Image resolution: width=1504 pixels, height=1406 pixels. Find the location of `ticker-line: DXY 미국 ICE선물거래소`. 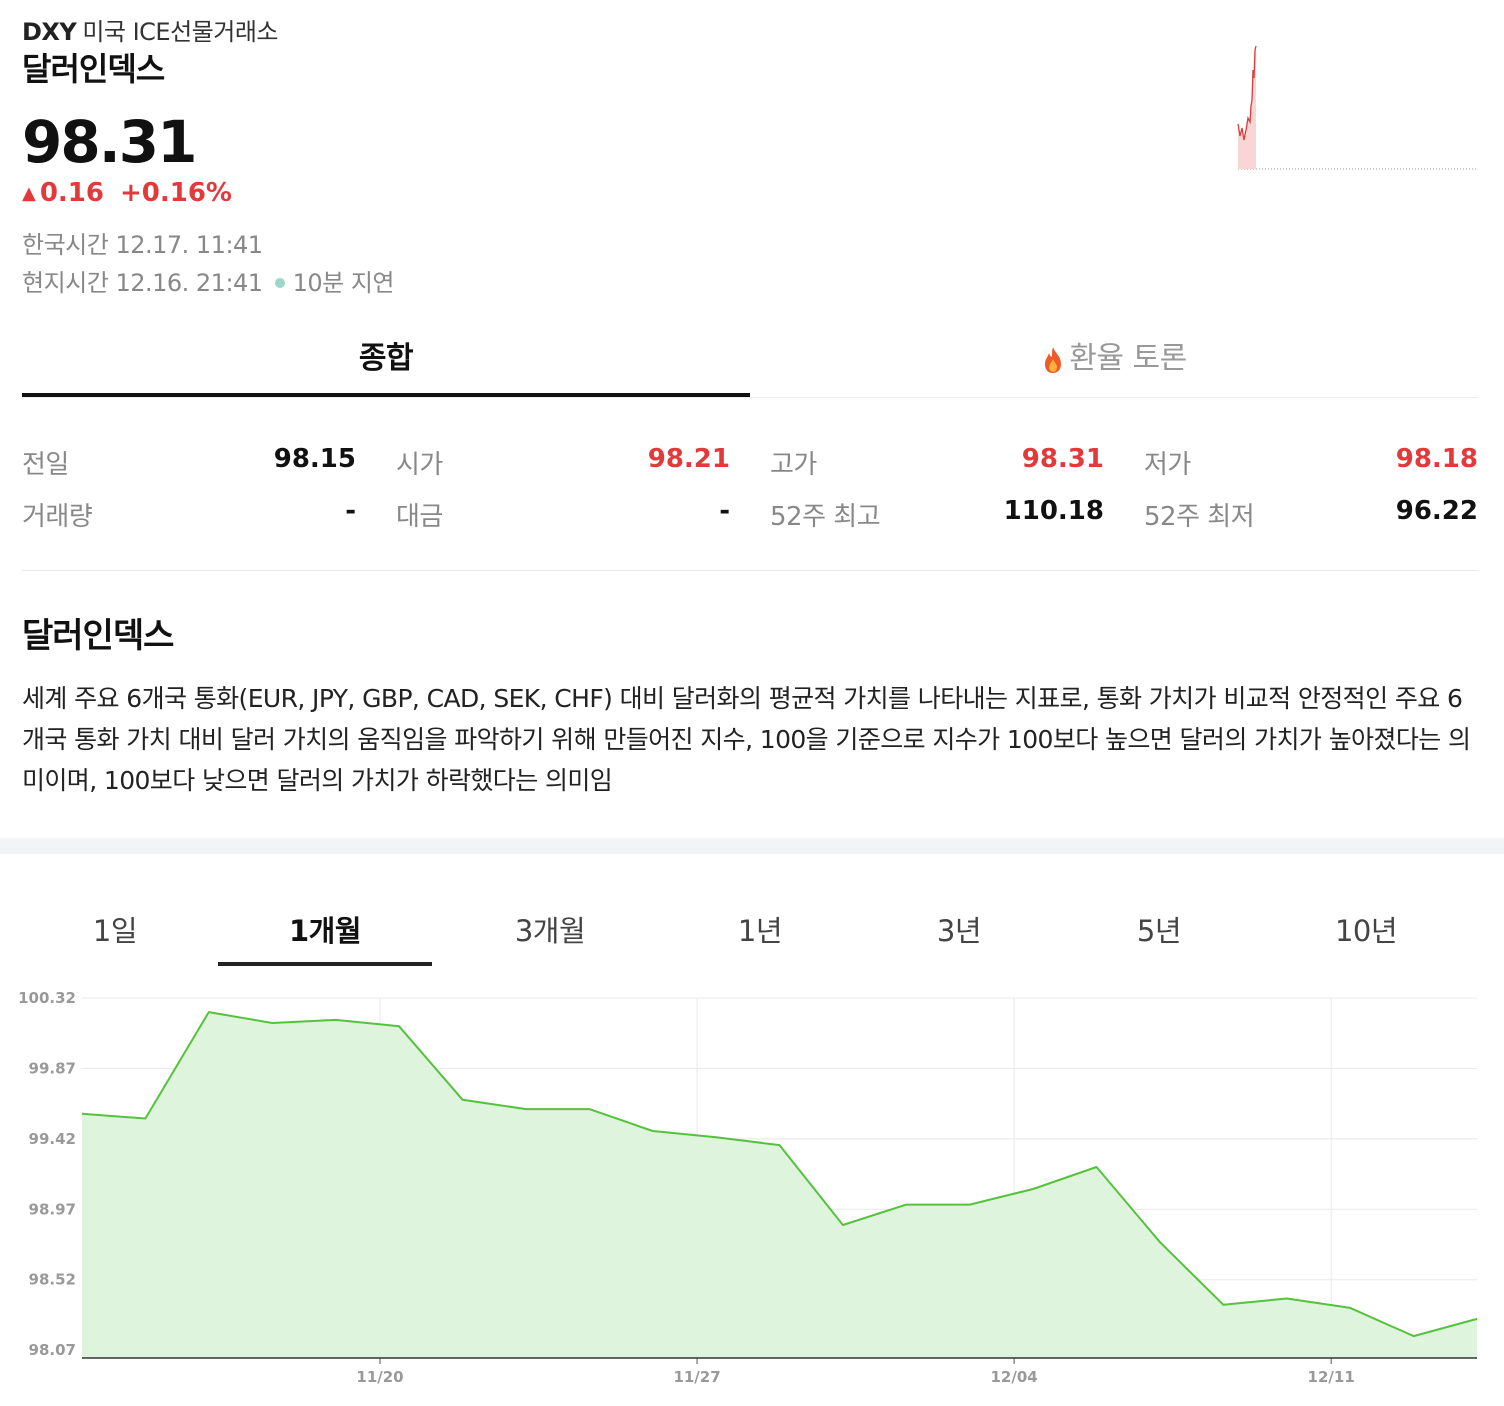

ticker-line: DXY 미국 ICE선물거래소 is located at coordinates (150, 32).